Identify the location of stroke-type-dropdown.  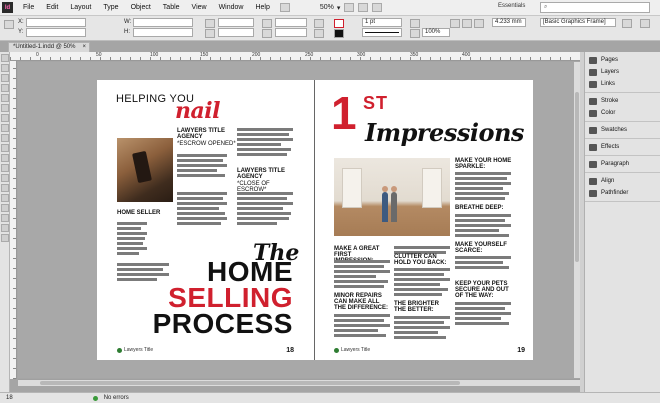
(382, 32).